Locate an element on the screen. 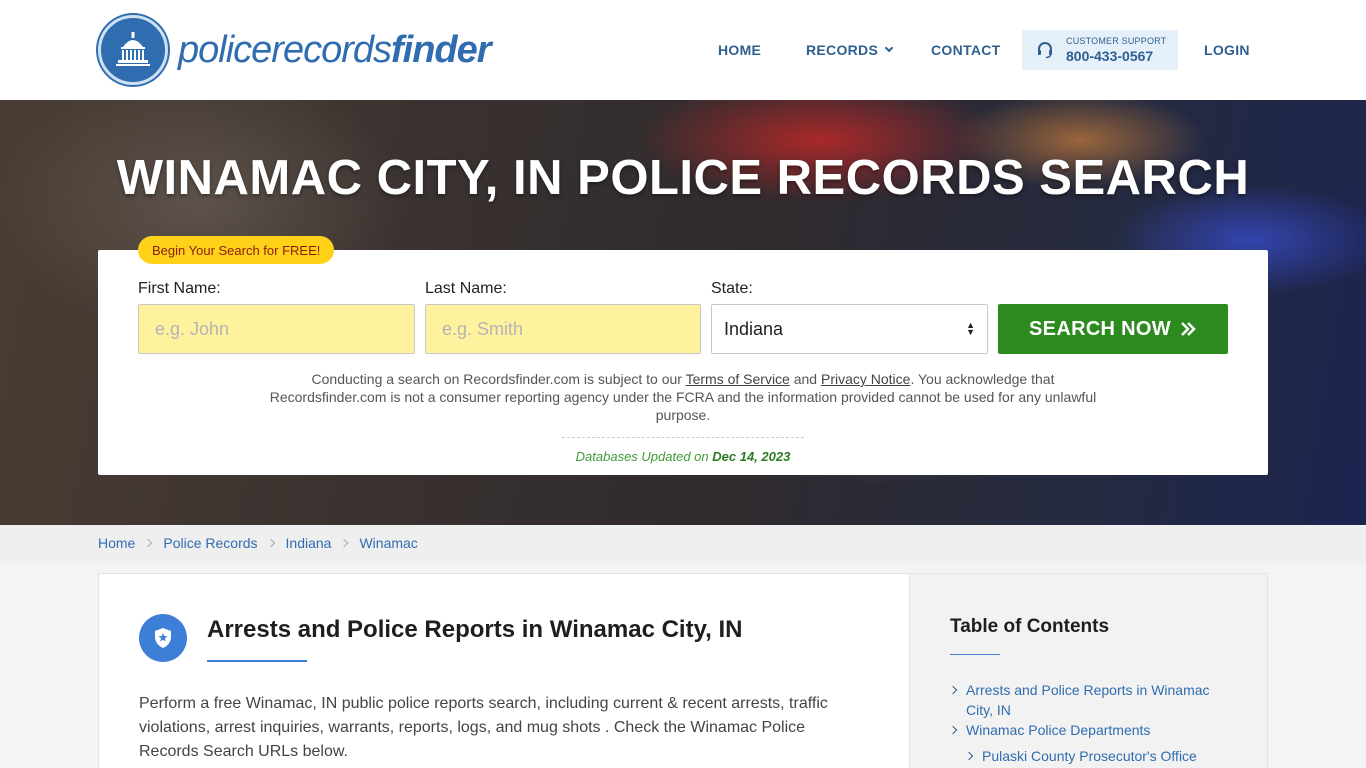 The image size is (1366, 768). breadcrumb-home: Home is located at coordinates (116, 543).